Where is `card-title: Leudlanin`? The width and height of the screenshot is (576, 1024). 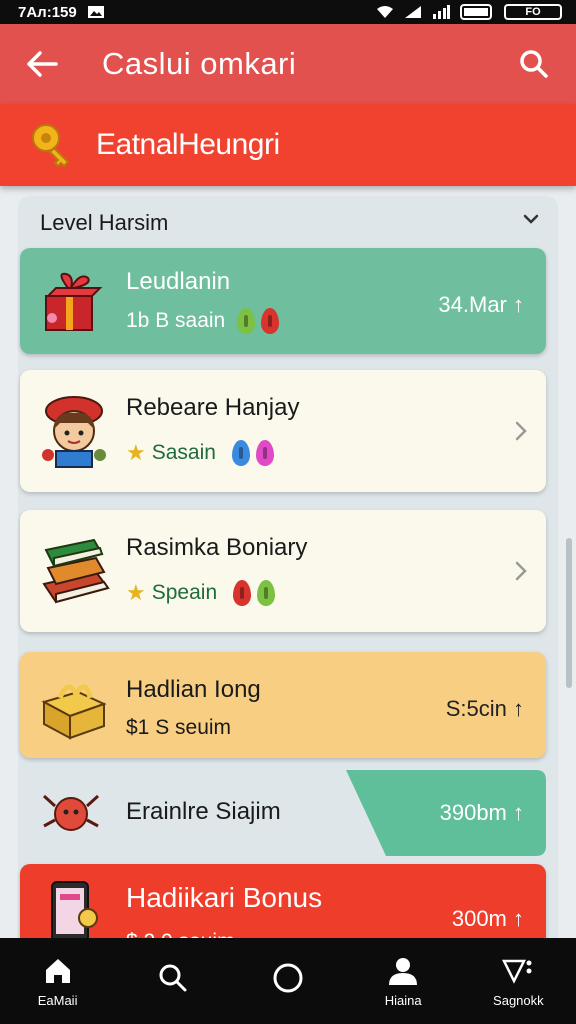
card-title: Leudlanin is located at coordinates (178, 281).